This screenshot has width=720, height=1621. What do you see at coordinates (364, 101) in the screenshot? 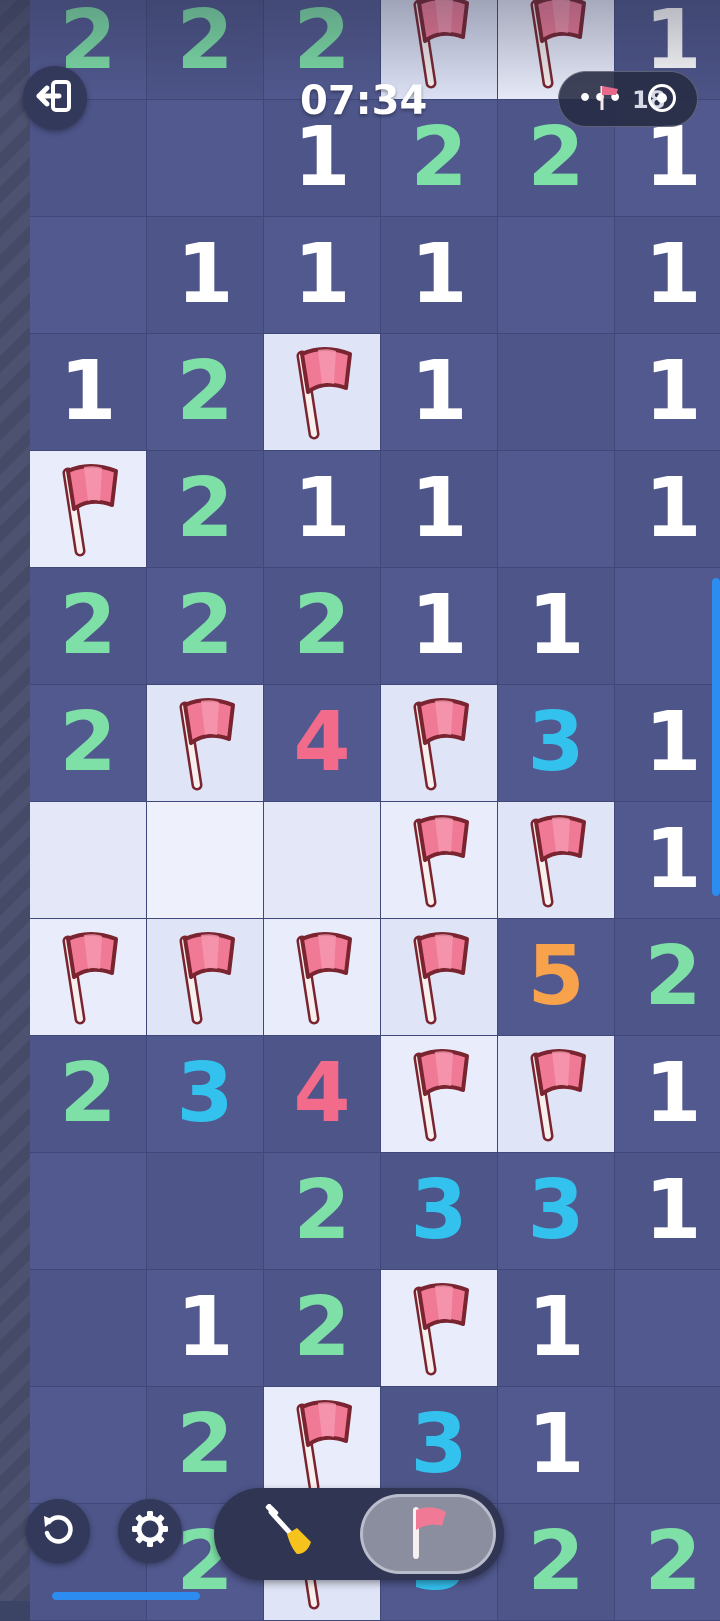
I see `game-timer: 07:34` at bounding box center [364, 101].